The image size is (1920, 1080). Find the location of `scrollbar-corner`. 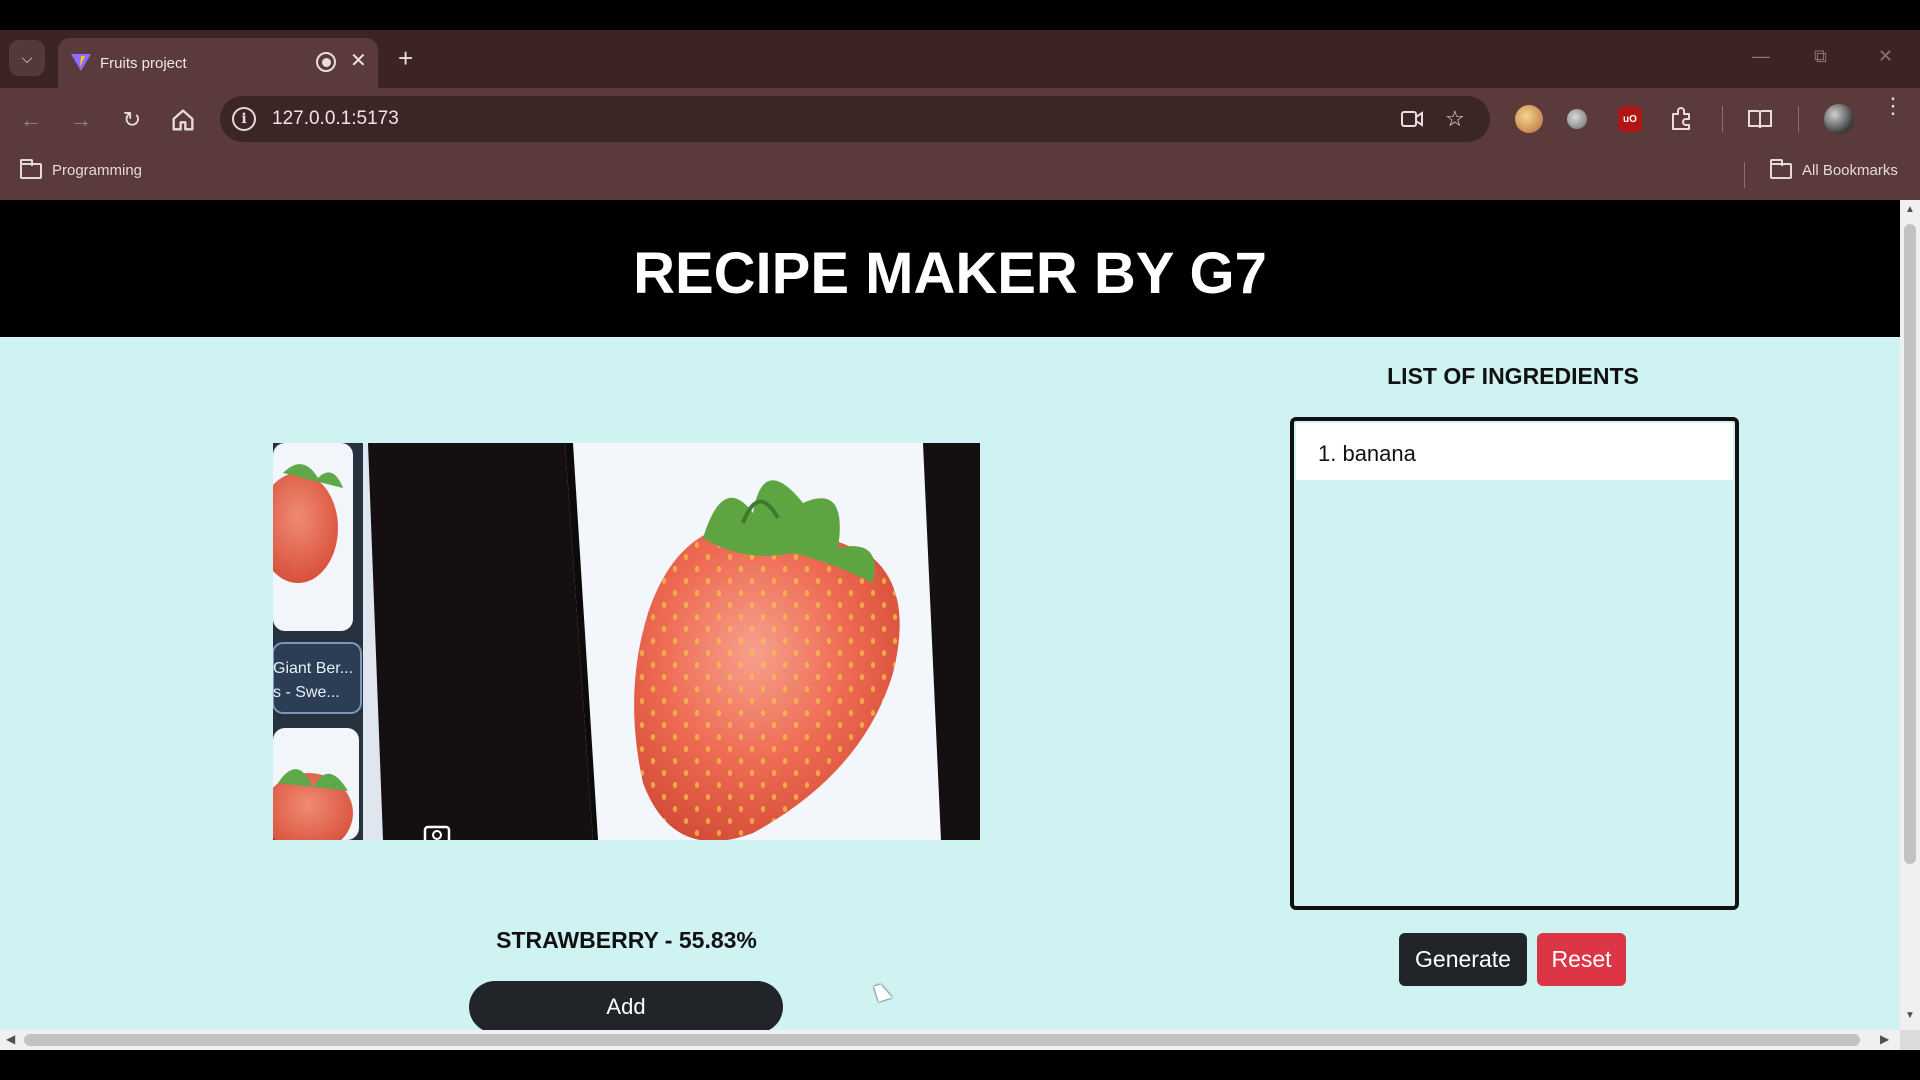

scrollbar-corner is located at coordinates (1910, 1040).